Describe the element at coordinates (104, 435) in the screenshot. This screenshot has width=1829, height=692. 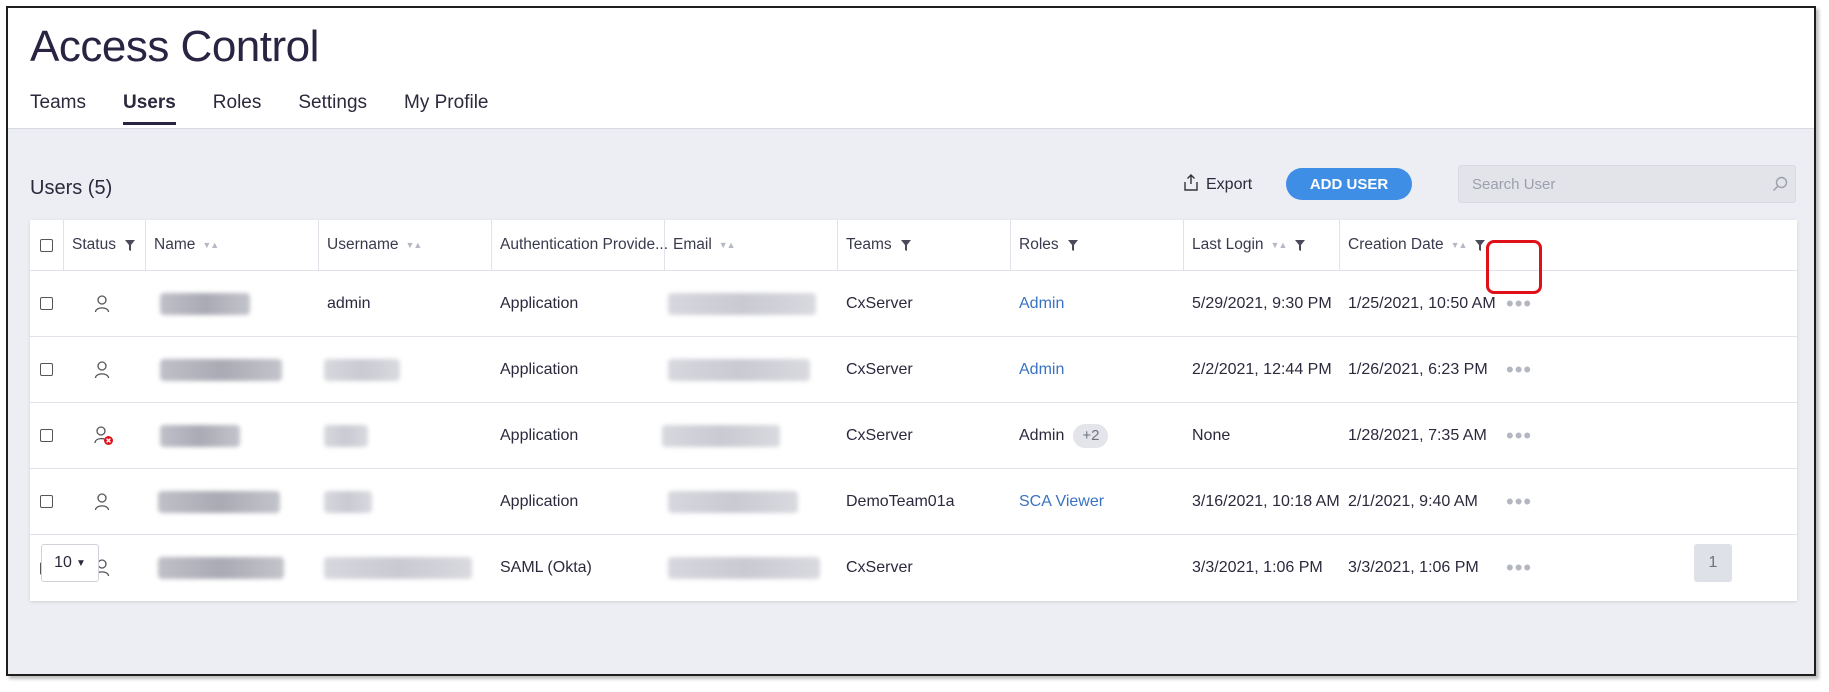
I see `status-disabled-icon` at that location.